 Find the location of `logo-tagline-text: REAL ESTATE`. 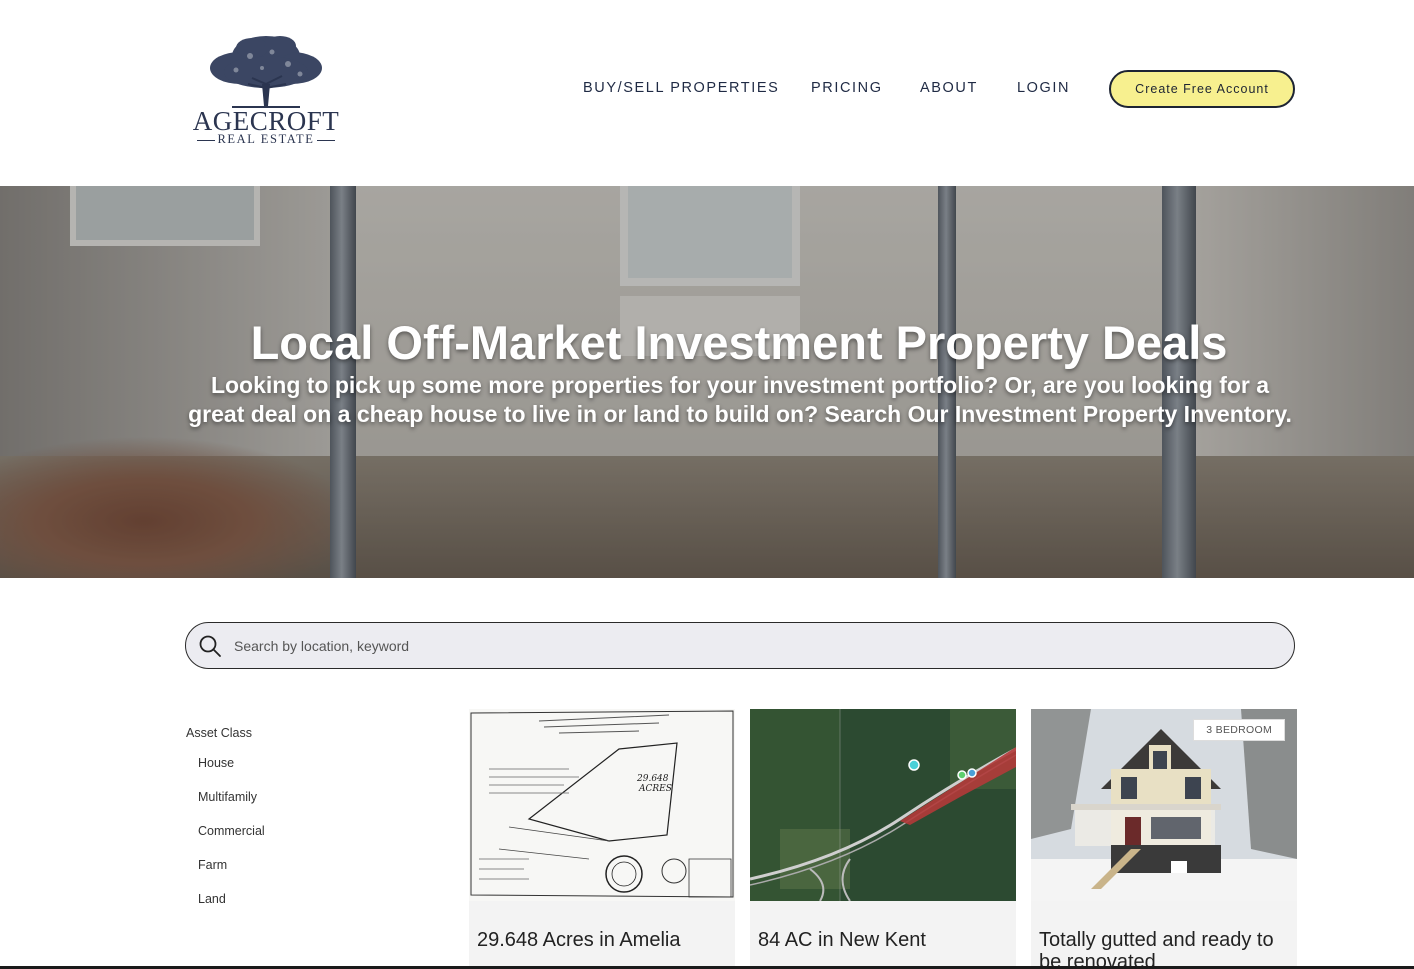

logo-tagline-text: REAL ESTATE is located at coordinates (266, 139).